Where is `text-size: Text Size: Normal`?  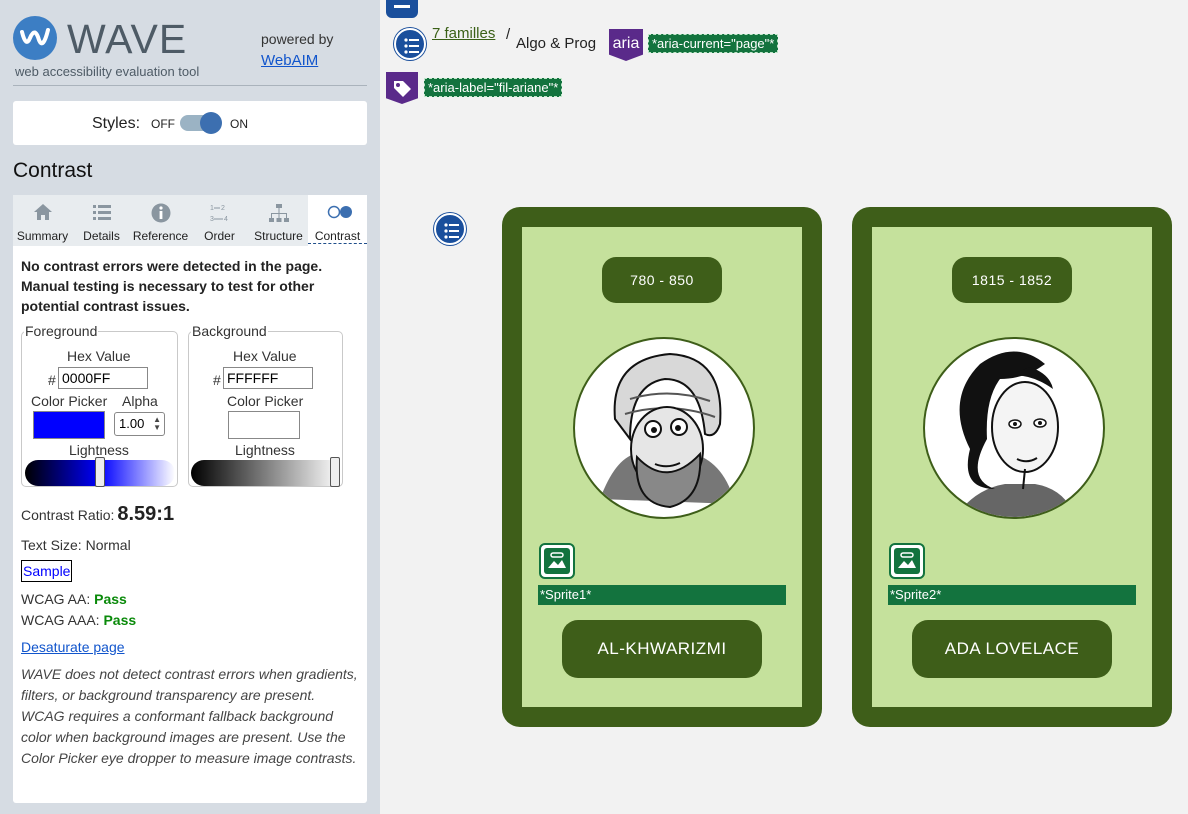
text-size: Text Size: Normal is located at coordinates (76, 545).